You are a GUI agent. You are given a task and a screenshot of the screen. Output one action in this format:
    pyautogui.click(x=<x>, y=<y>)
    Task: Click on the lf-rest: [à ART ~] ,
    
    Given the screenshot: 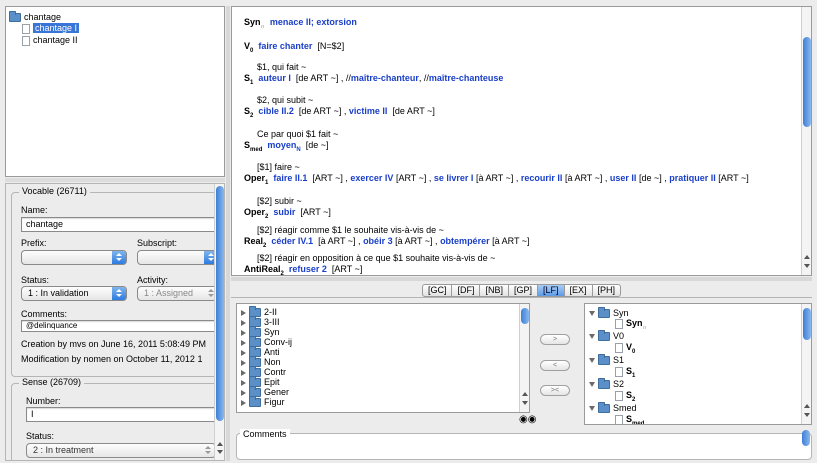 What is the action you would take?
    pyautogui.click(x=497, y=178)
    